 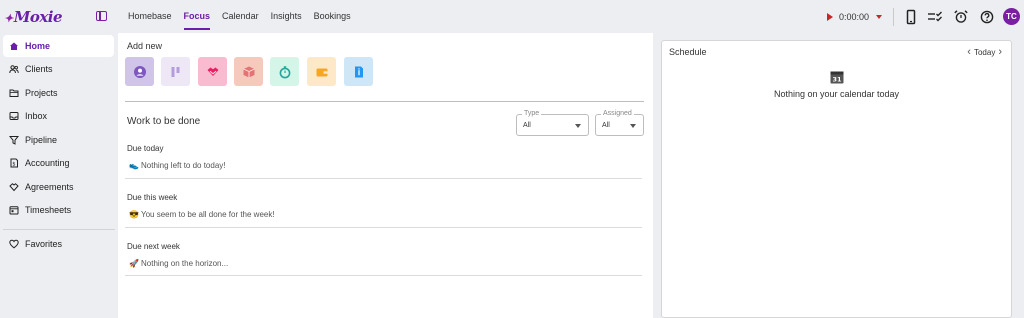 What do you see at coordinates (164, 121) in the screenshot?
I see `work-heading: Work to be done` at bounding box center [164, 121].